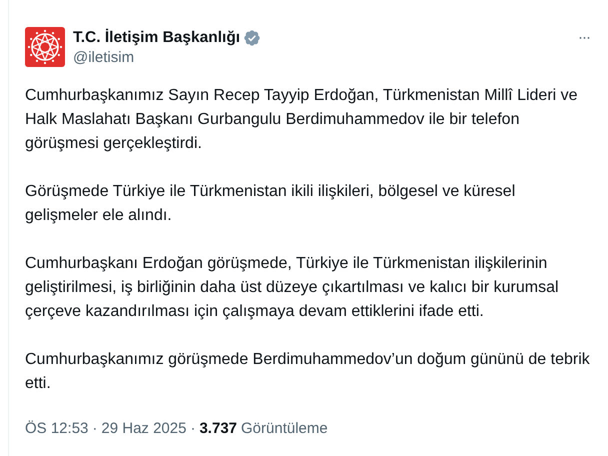 The image size is (608, 456). I want to click on logo-icon, so click(45, 47).